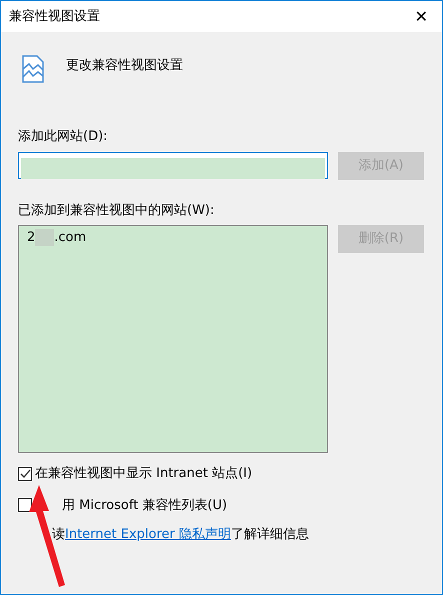 This screenshot has height=595, width=443. Describe the element at coordinates (148, 534) in the screenshot. I see `privacy-link: Internet Explorer 隐私声明` at that location.